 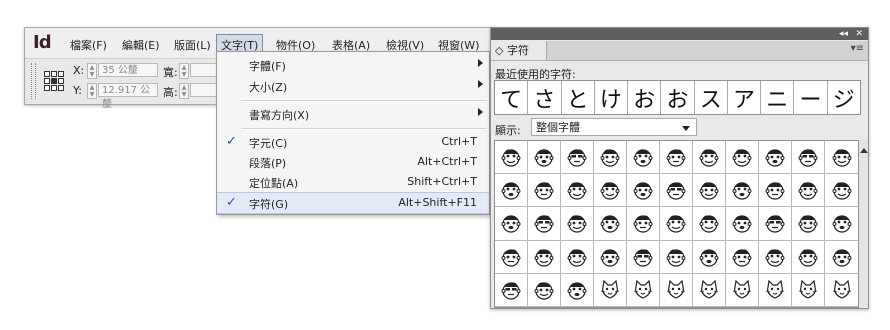 I want to click on menu-item-label: 字元(C), so click(x=268, y=143).